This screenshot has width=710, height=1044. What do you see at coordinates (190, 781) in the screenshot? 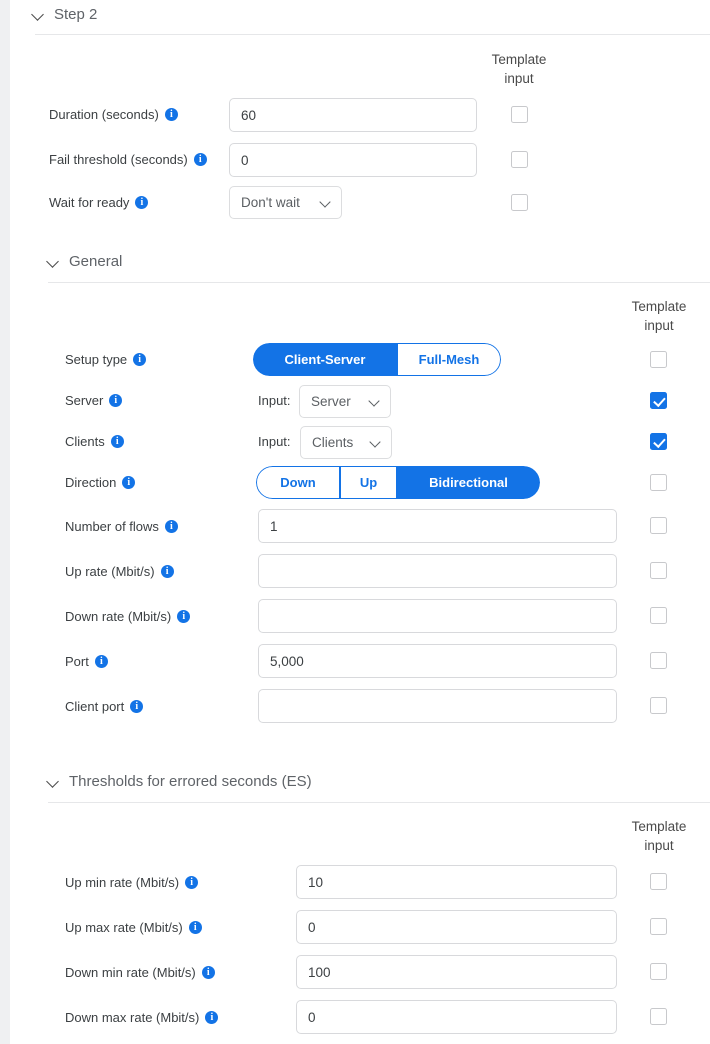
I see `section-title: Thresholds for errored seconds (ES)` at bounding box center [190, 781].